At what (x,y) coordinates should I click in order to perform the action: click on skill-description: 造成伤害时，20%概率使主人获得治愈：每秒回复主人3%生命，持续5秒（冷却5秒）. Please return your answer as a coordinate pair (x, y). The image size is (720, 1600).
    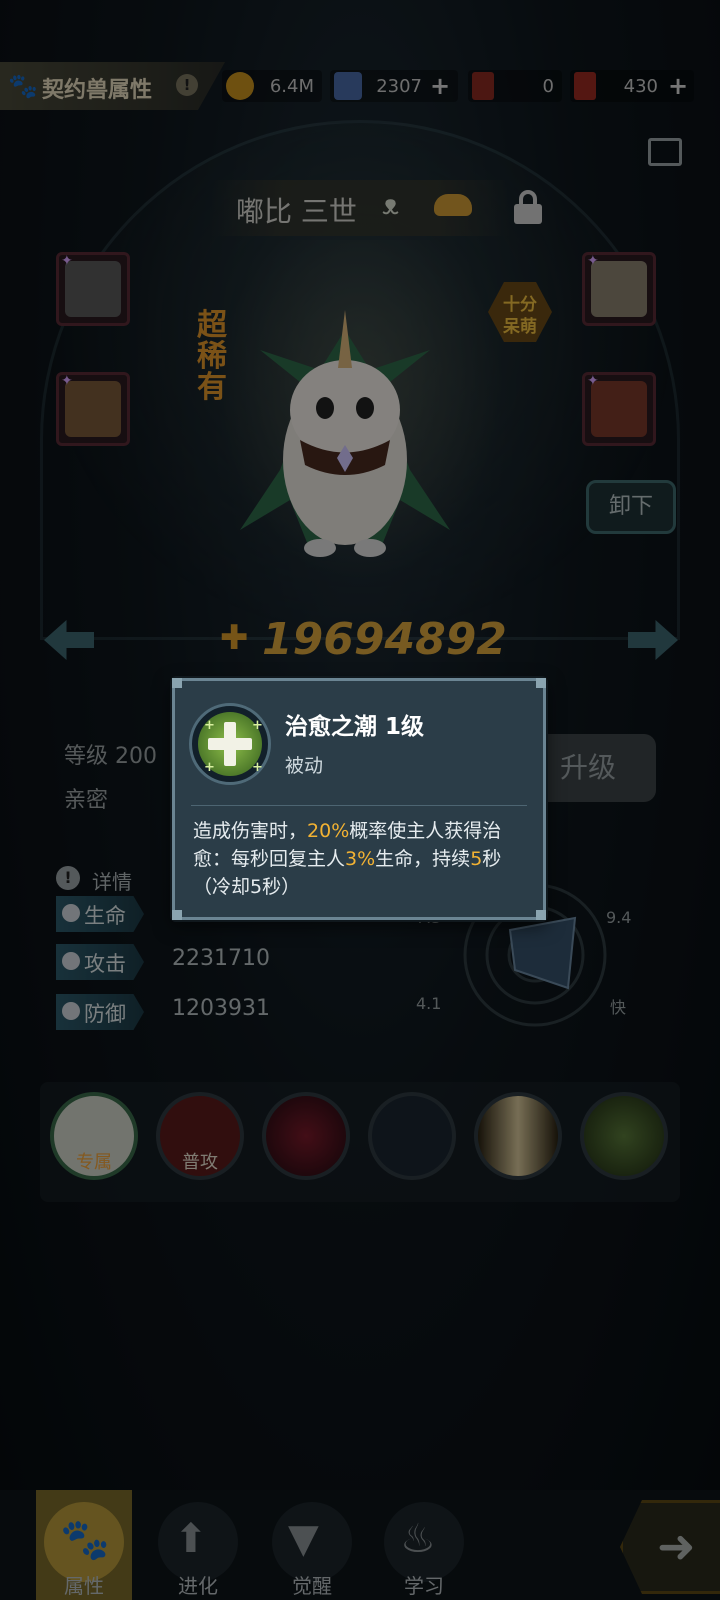
    Looking at the image, I should click on (347, 859).